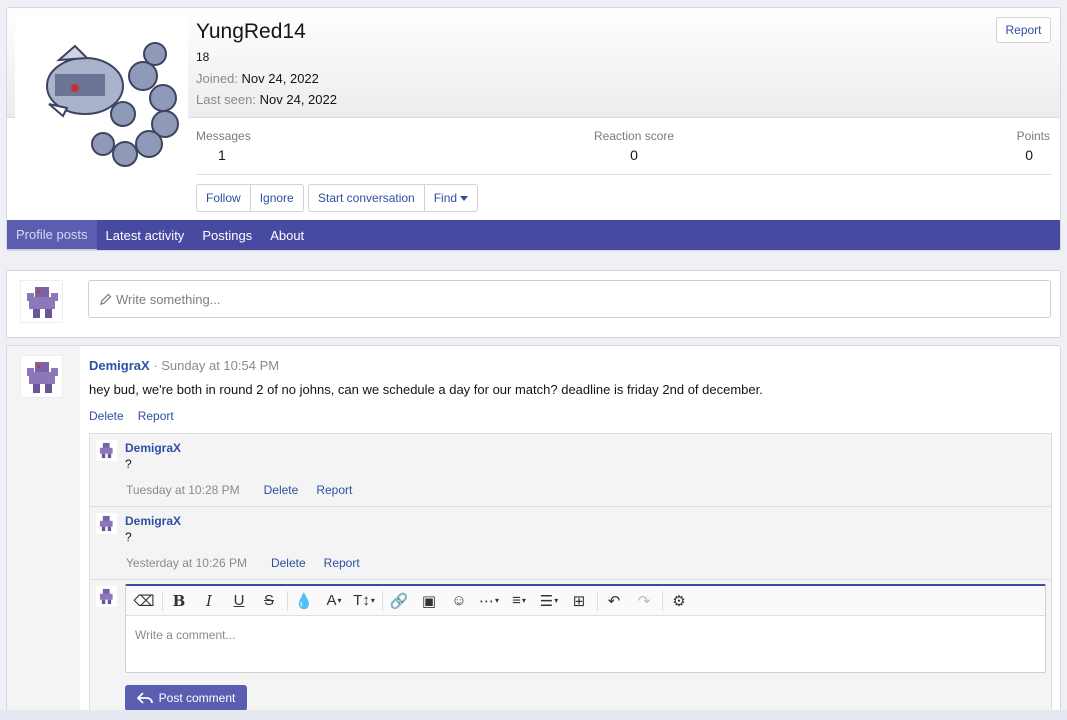 The height and width of the screenshot is (720, 1067). What do you see at coordinates (179, 601) in the screenshot?
I see `bold-icon: B` at bounding box center [179, 601].